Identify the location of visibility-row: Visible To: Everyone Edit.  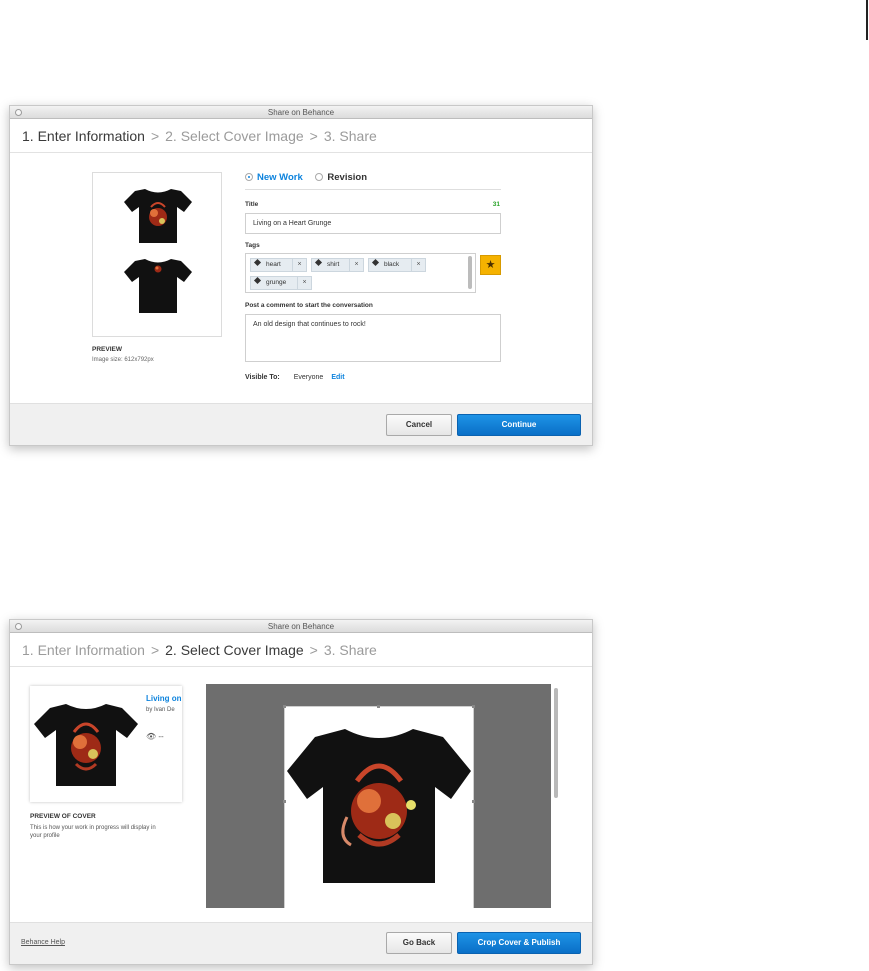
(295, 377).